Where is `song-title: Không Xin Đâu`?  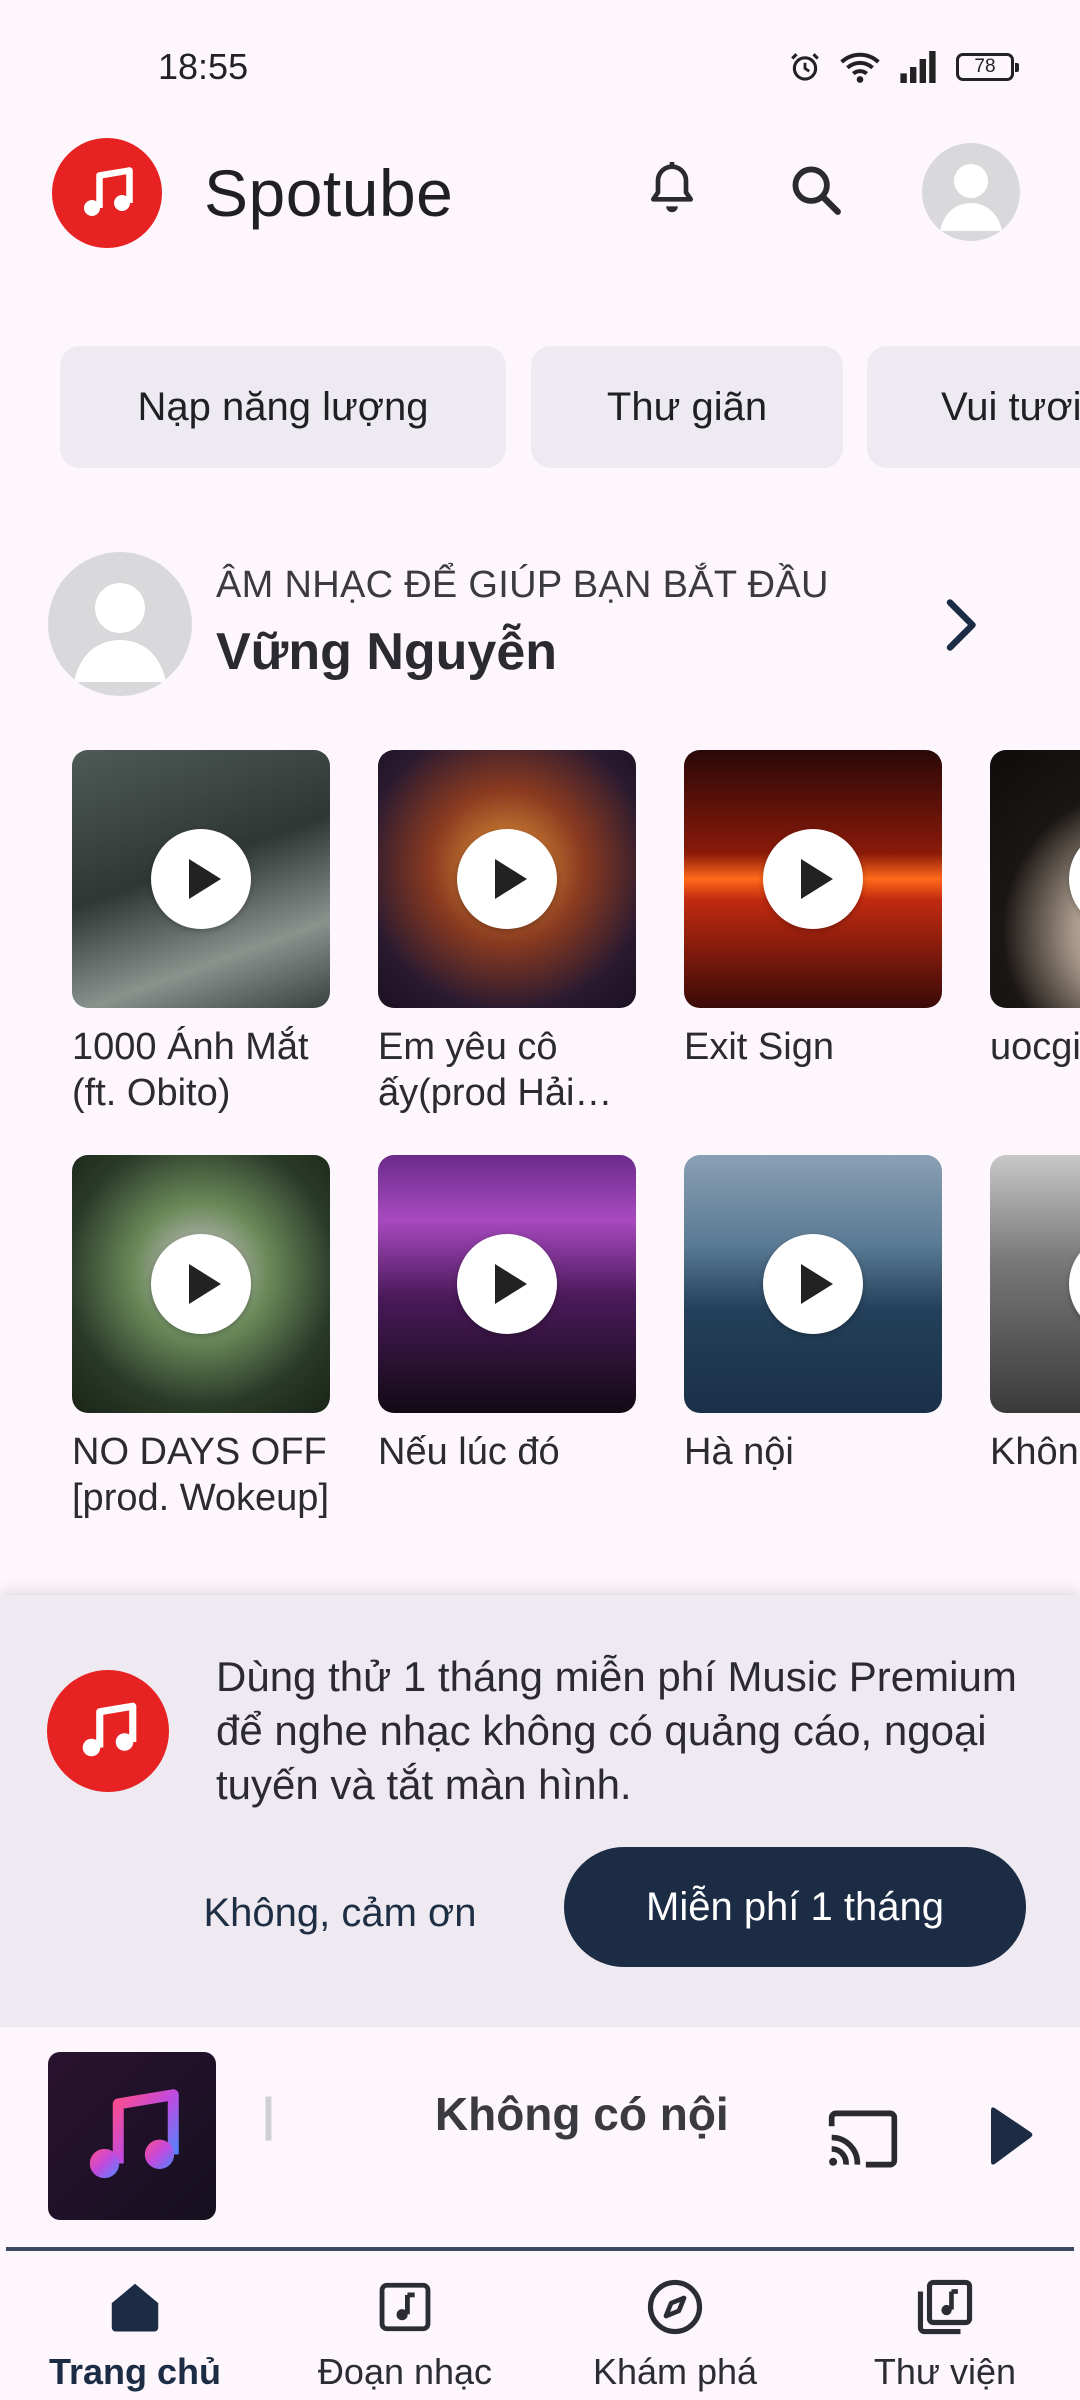
song-title: Không Xin Đâu is located at coordinates (1035, 1452).